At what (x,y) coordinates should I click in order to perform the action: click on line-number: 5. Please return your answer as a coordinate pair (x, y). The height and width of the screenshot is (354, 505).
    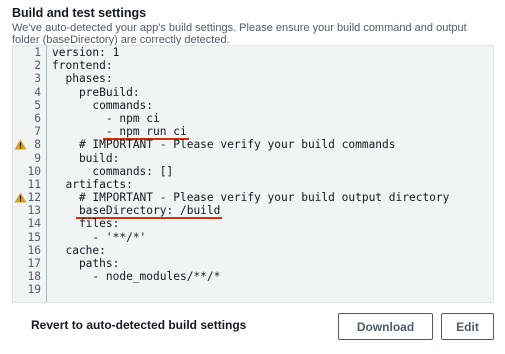
    Looking at the image, I should click on (37, 105).